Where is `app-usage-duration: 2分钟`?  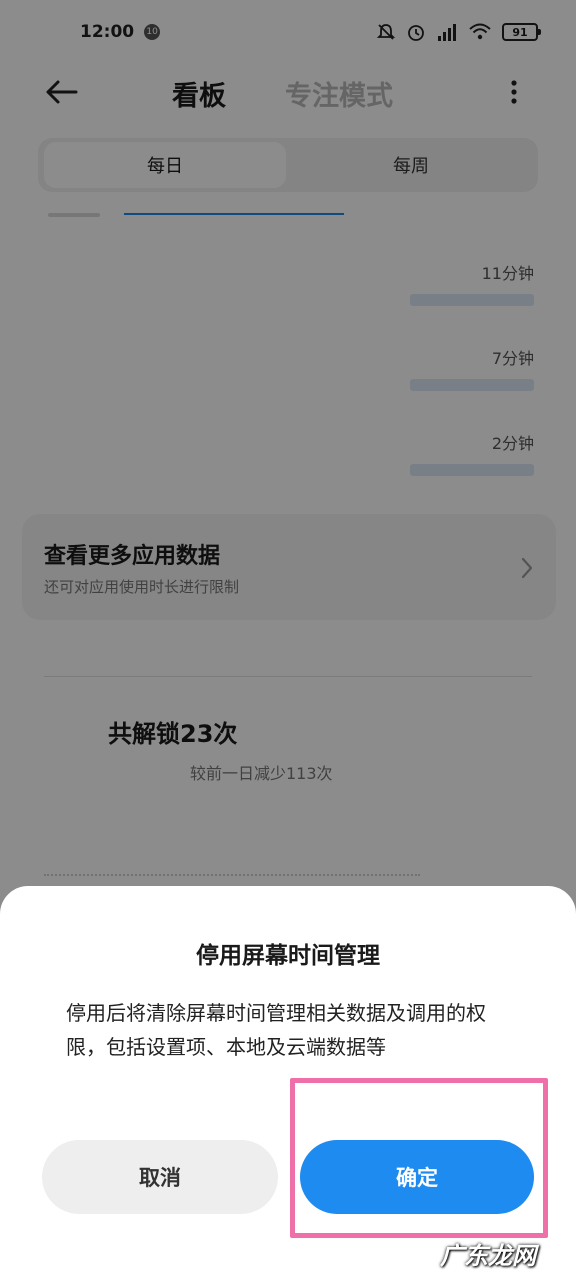
app-usage-duration: 2分钟 is located at coordinates (512, 443).